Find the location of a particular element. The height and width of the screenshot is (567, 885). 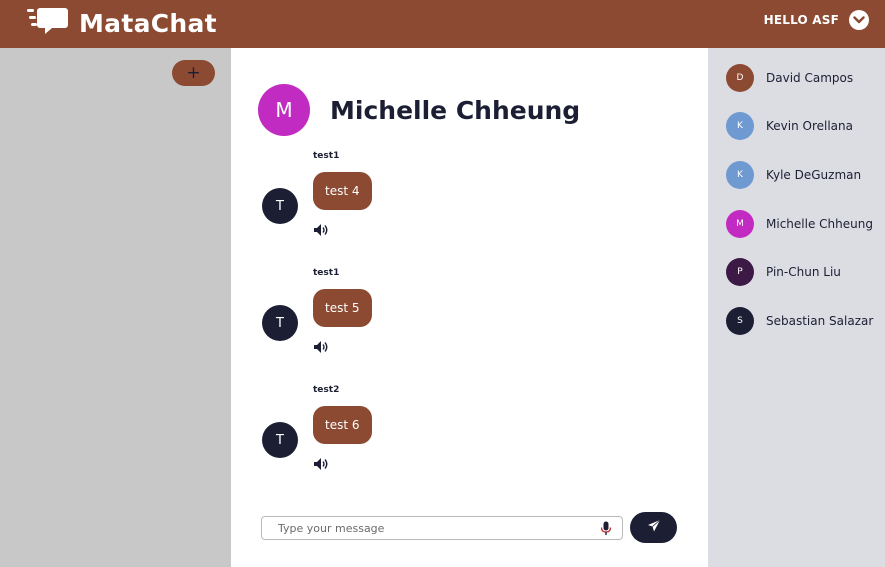

brand: MataChat is located at coordinates (122, 23).